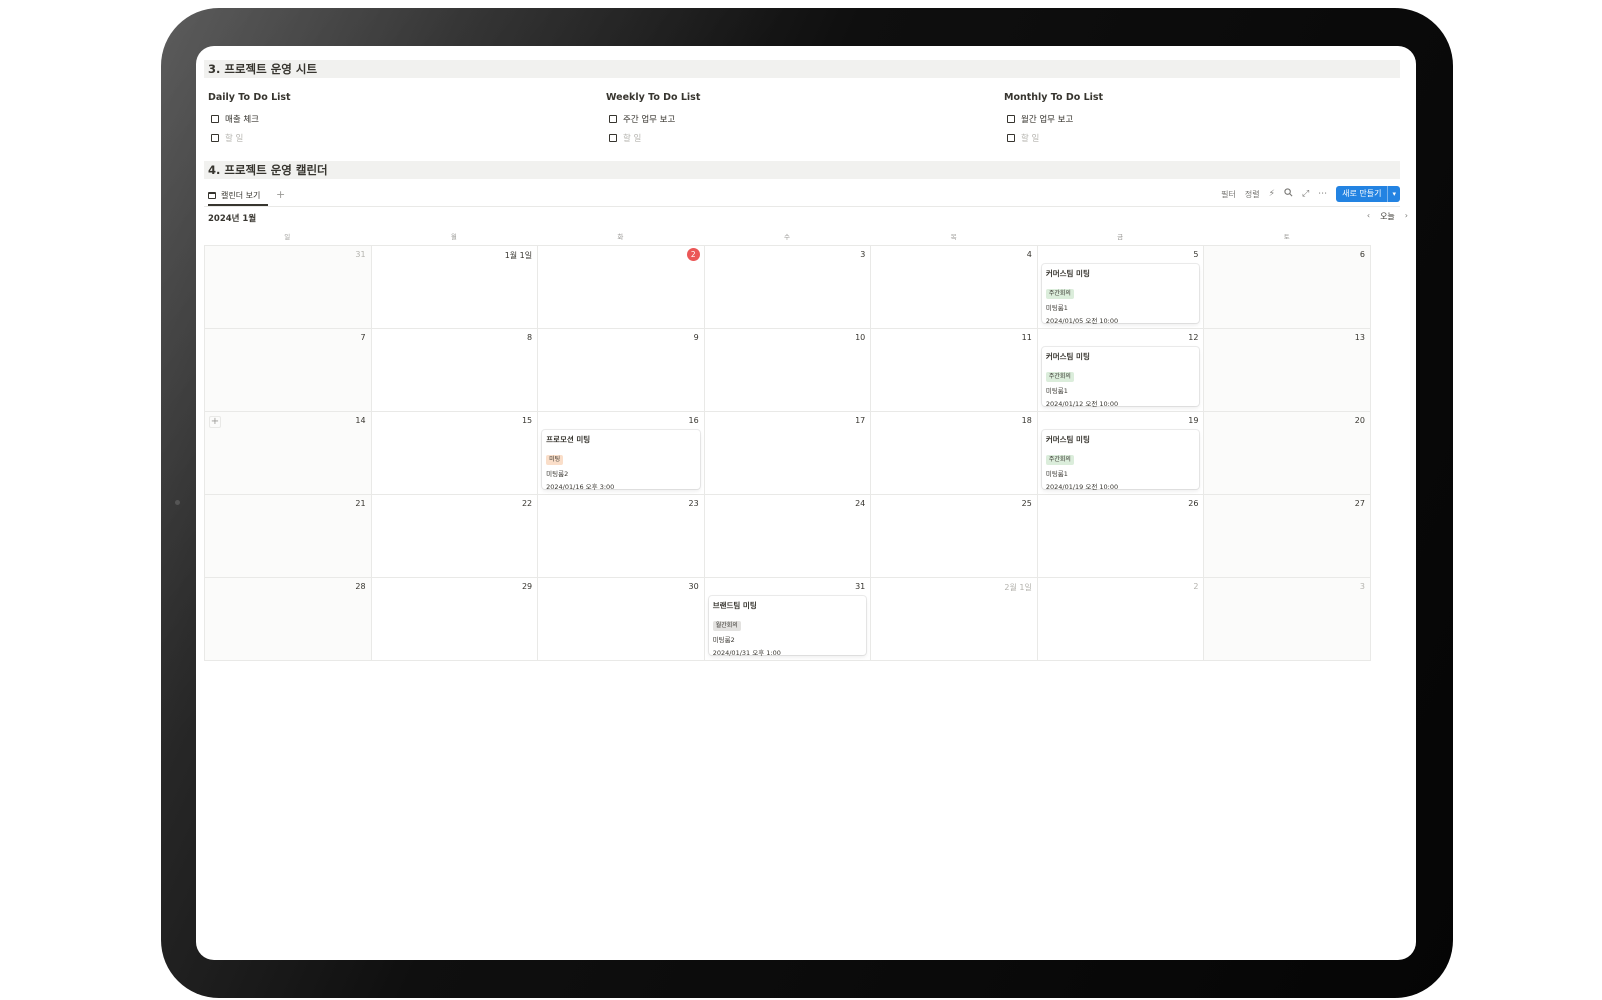  What do you see at coordinates (860, 503) in the screenshot?
I see `day-number: 24` at bounding box center [860, 503].